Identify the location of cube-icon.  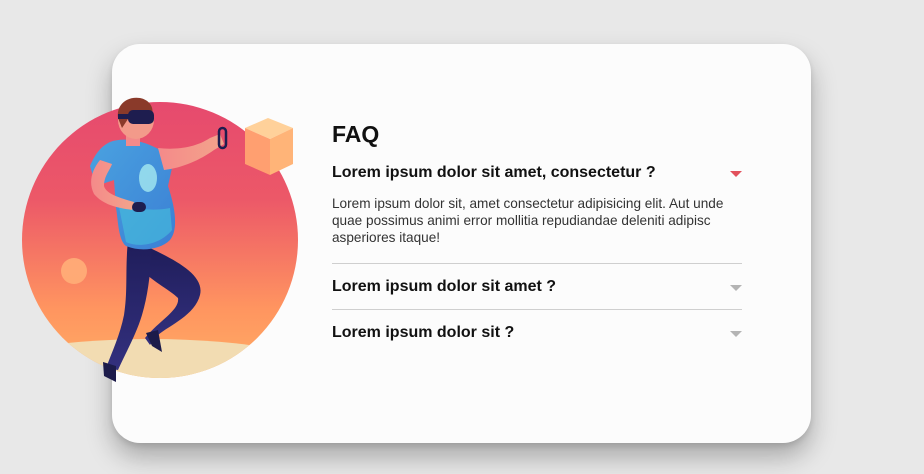
(269, 146).